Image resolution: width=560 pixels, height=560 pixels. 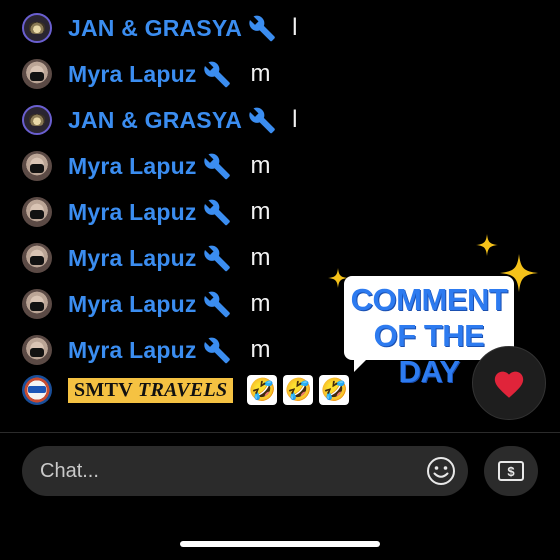 What do you see at coordinates (487, 245) in the screenshot?
I see `sparkle-icon` at bounding box center [487, 245].